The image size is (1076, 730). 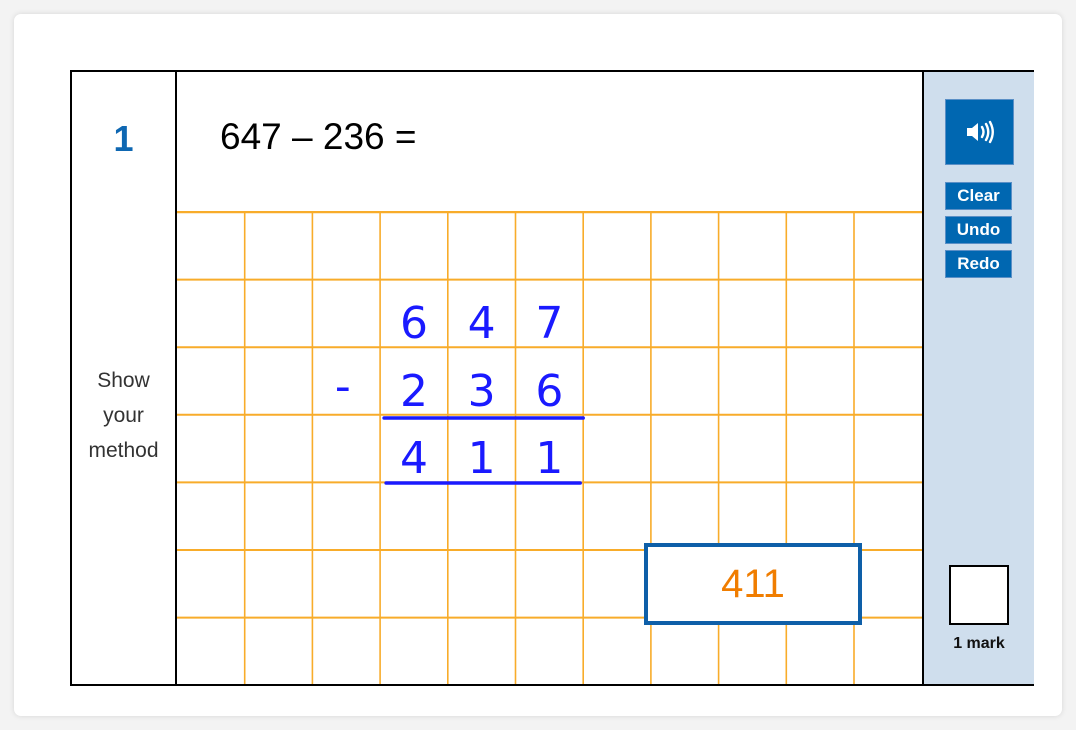 What do you see at coordinates (123, 138) in the screenshot?
I see `question-number: 1` at bounding box center [123, 138].